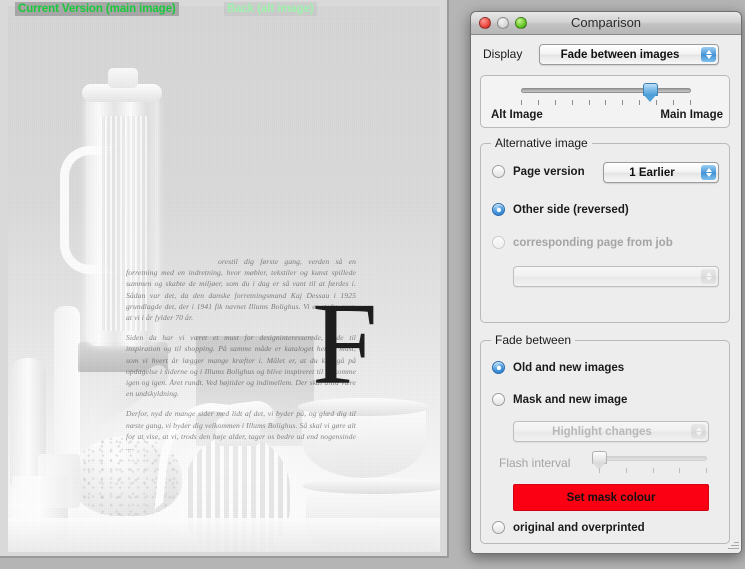 Image resolution: width=745 pixels, height=569 pixels. Describe the element at coordinates (498, 367) in the screenshot. I see `old-and-new-radio` at that location.